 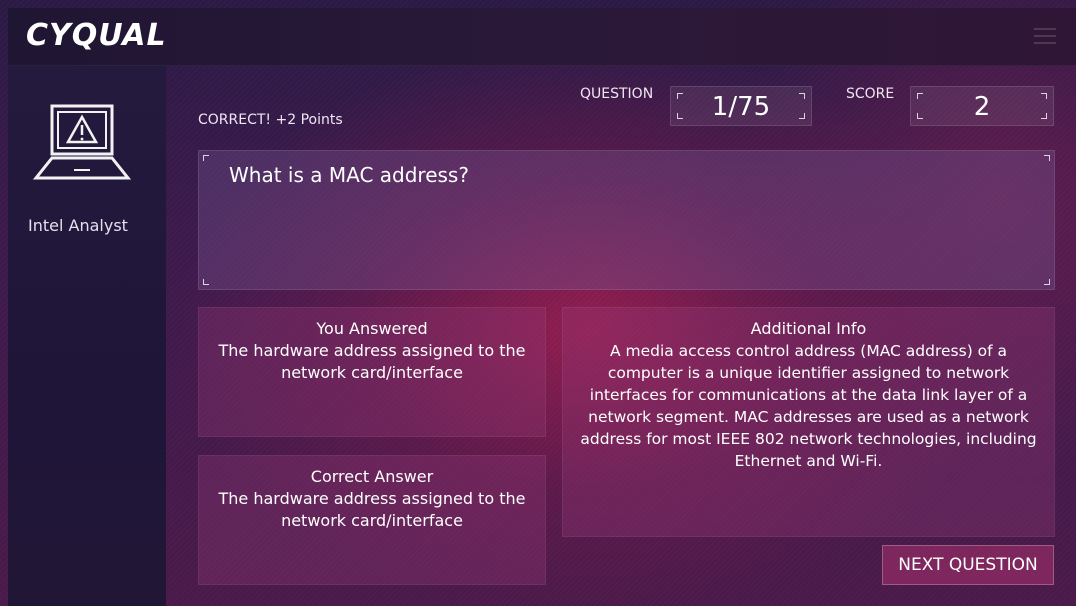 What do you see at coordinates (96, 35) in the screenshot?
I see `cyqual-logo: CYQUAL` at bounding box center [96, 35].